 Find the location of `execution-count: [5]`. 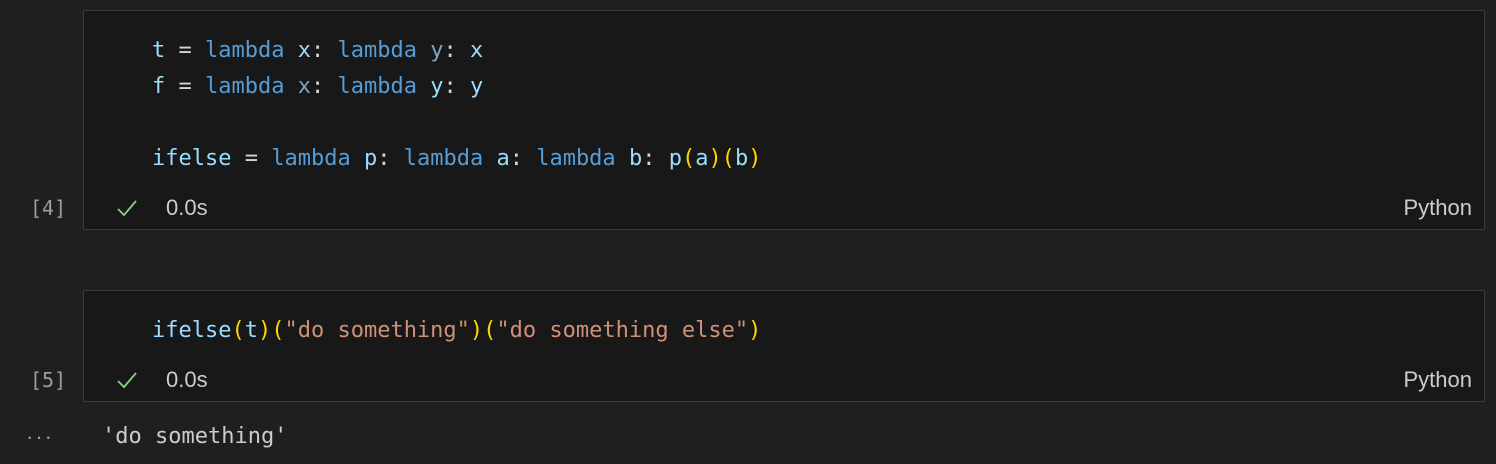

execution-count: [5] is located at coordinates (48, 380).